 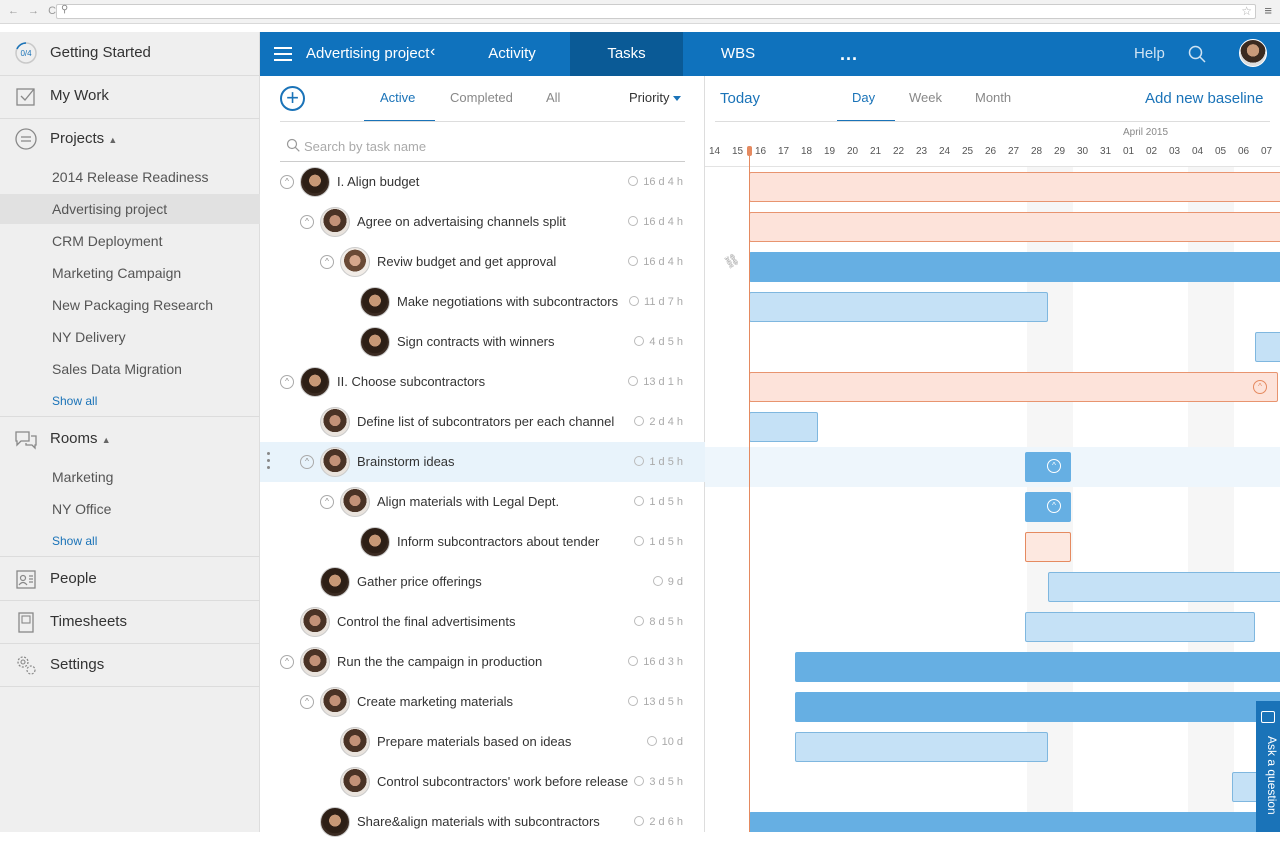 I want to click on address-bar: ⚲, so click(x=656, y=11).